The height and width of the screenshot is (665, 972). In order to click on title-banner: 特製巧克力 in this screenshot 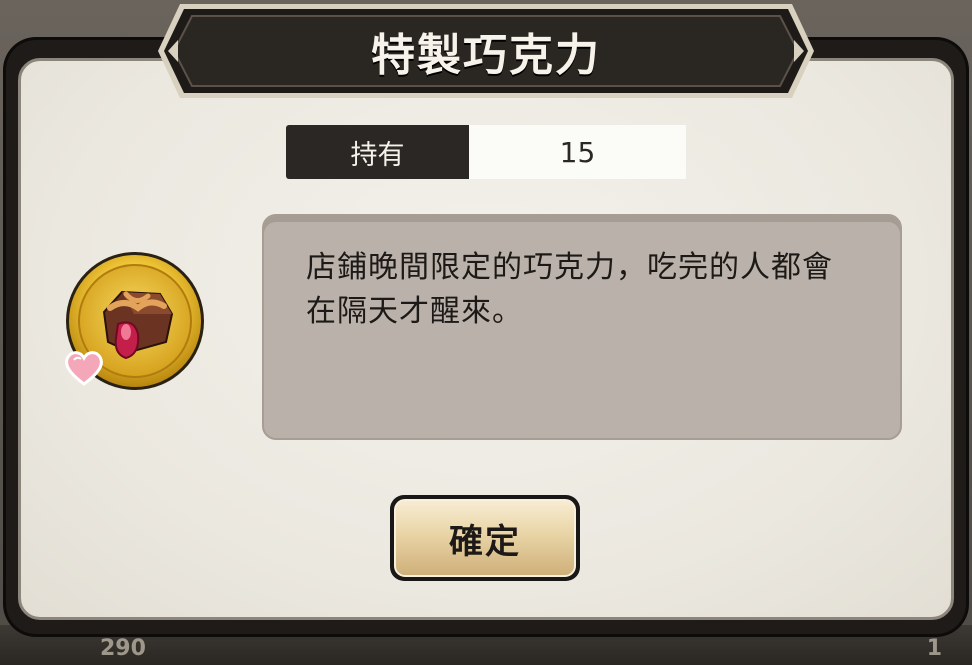, I will do `click(486, 51)`.